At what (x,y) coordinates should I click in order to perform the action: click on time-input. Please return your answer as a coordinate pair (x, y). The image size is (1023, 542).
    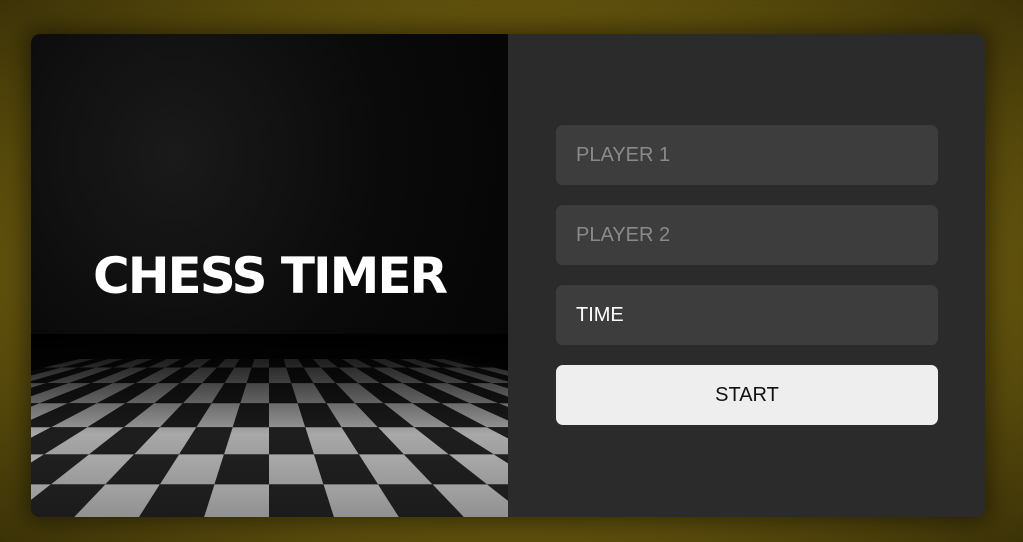
    Looking at the image, I should click on (747, 315).